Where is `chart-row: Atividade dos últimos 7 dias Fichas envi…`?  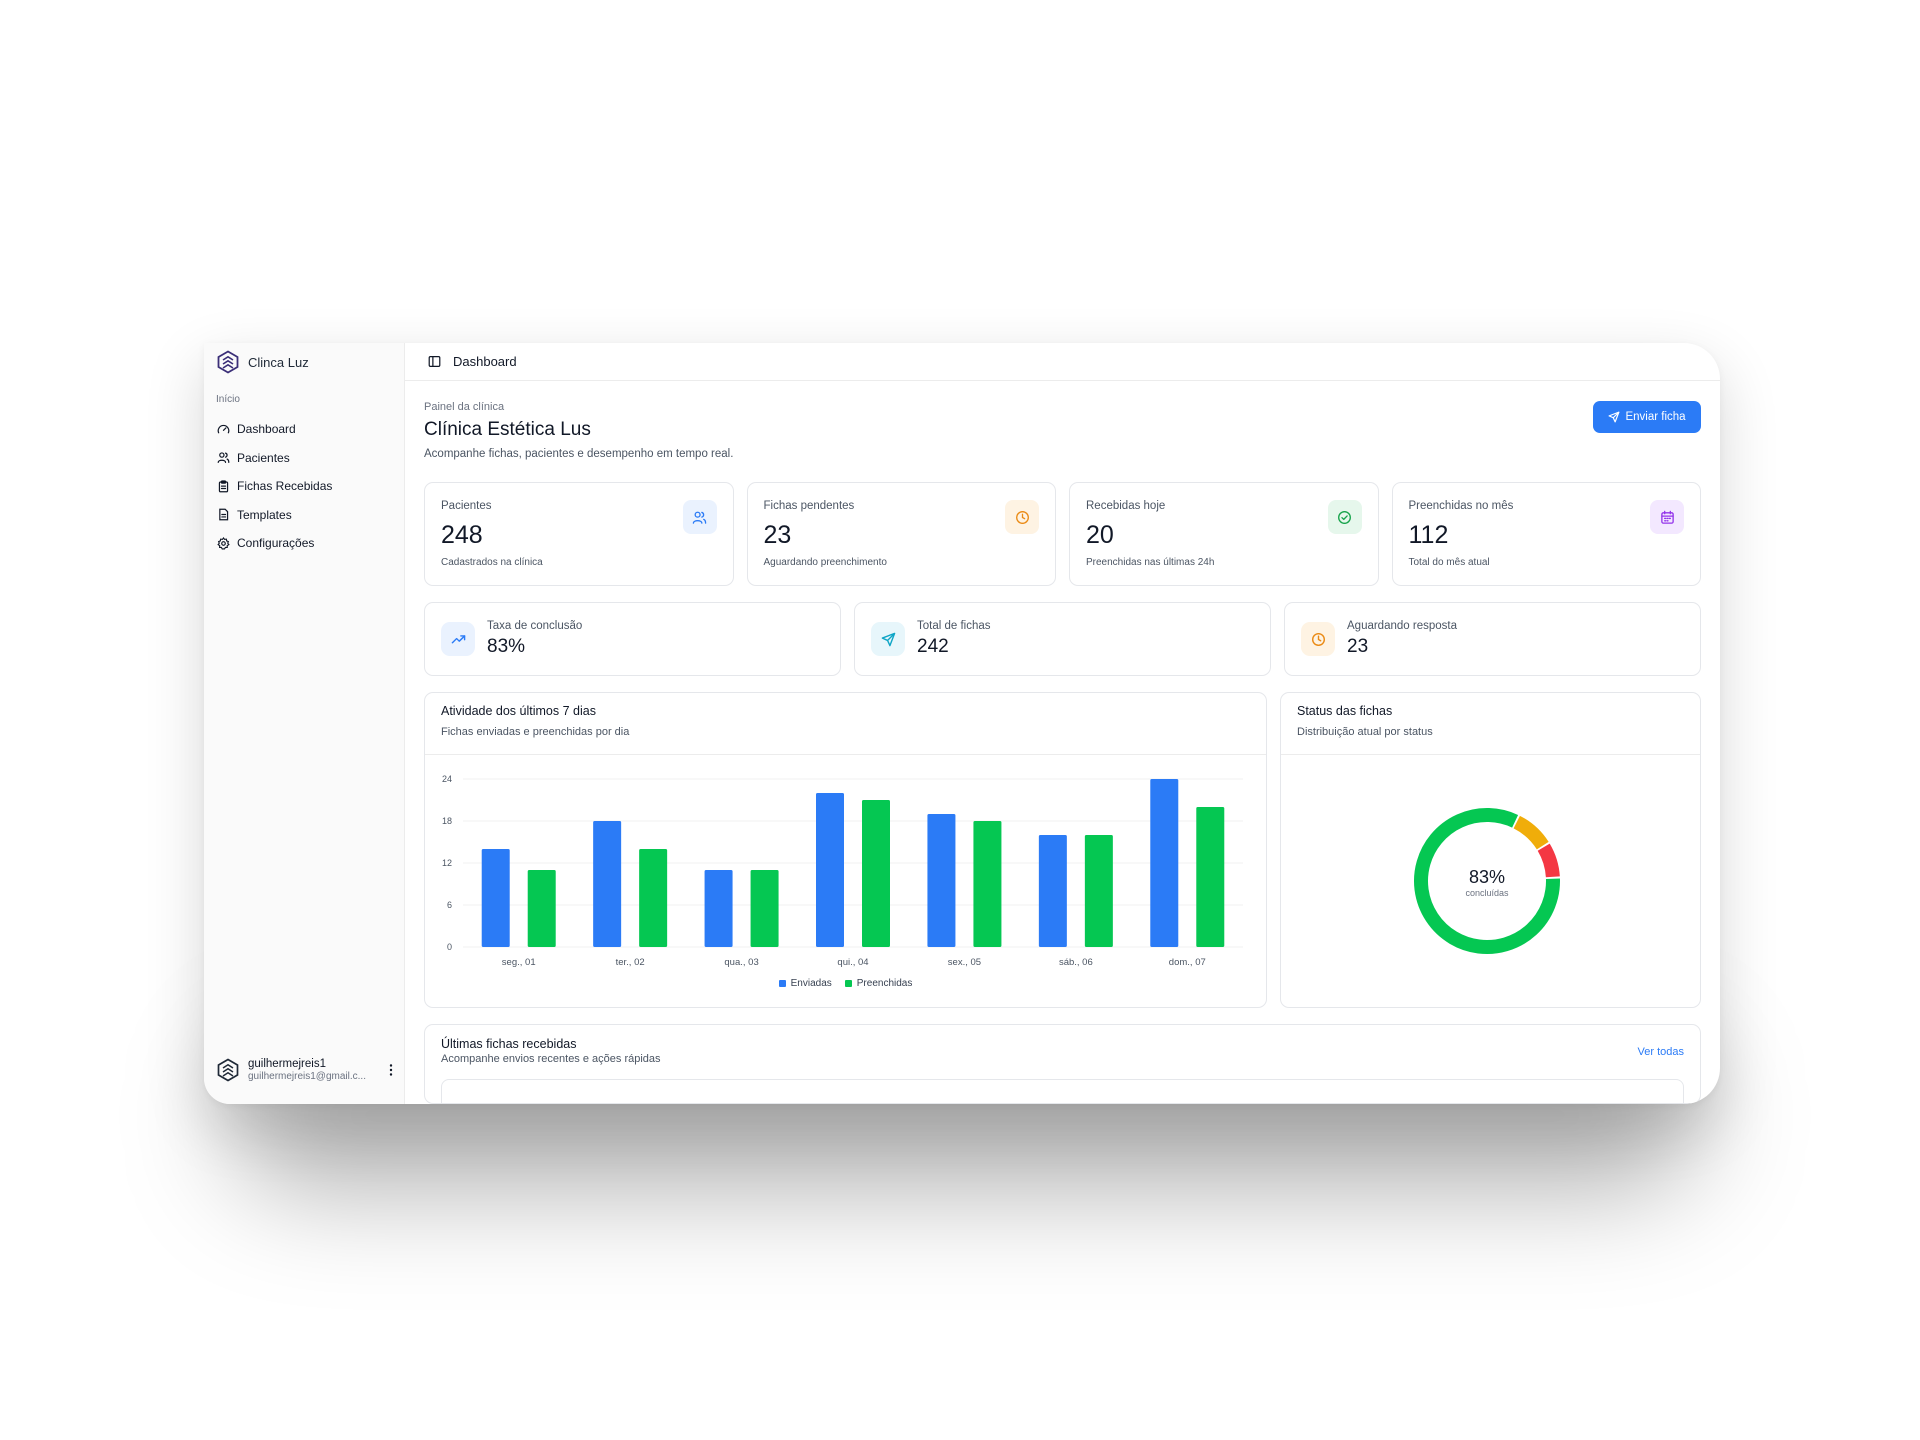
chart-row: Atividade dos últimos 7 dias Fichas envi… is located at coordinates (1062, 850).